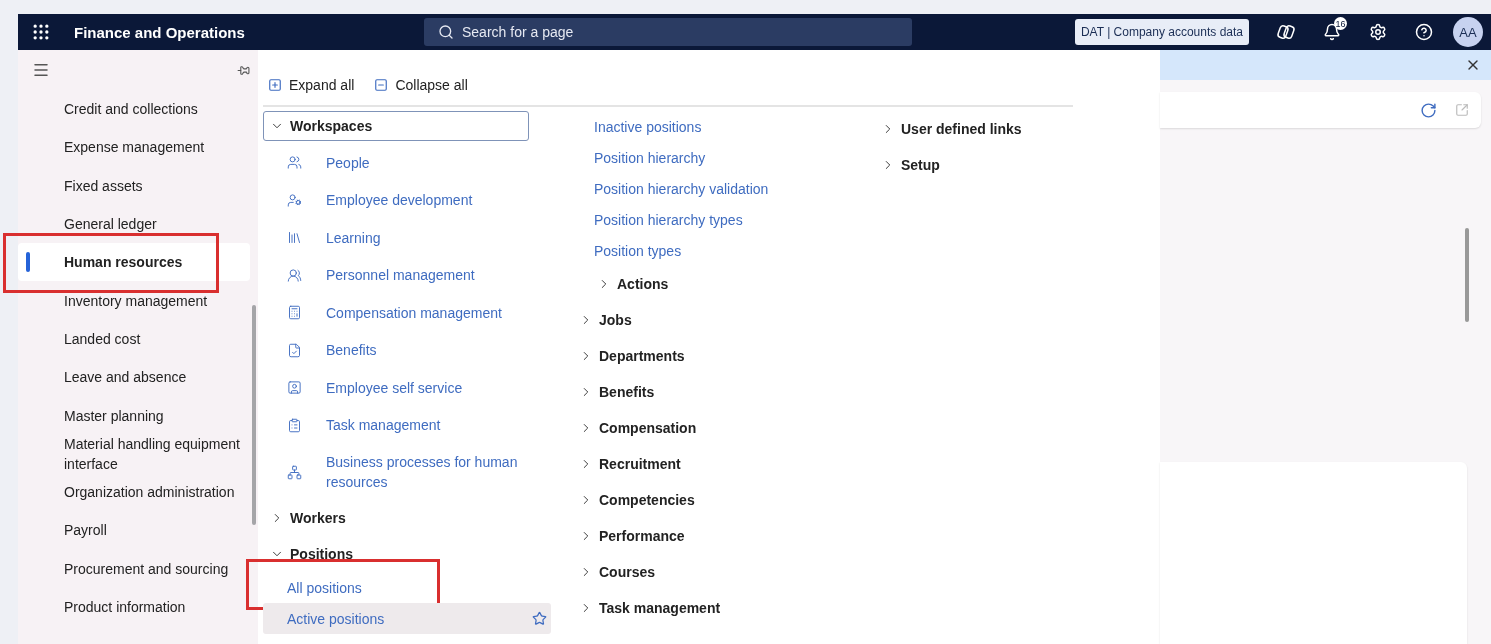  What do you see at coordinates (539, 618) in the screenshot?
I see `star-icon` at bounding box center [539, 618].